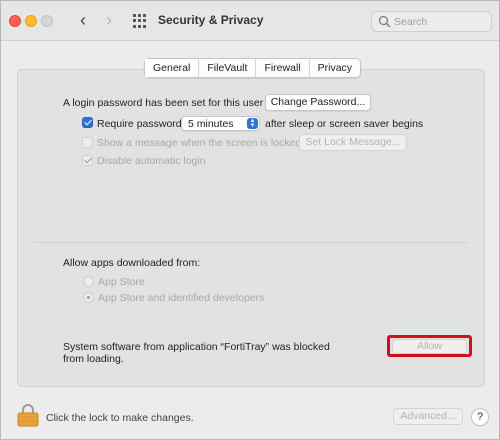  I want to click on forward-button: ›, so click(109, 21).